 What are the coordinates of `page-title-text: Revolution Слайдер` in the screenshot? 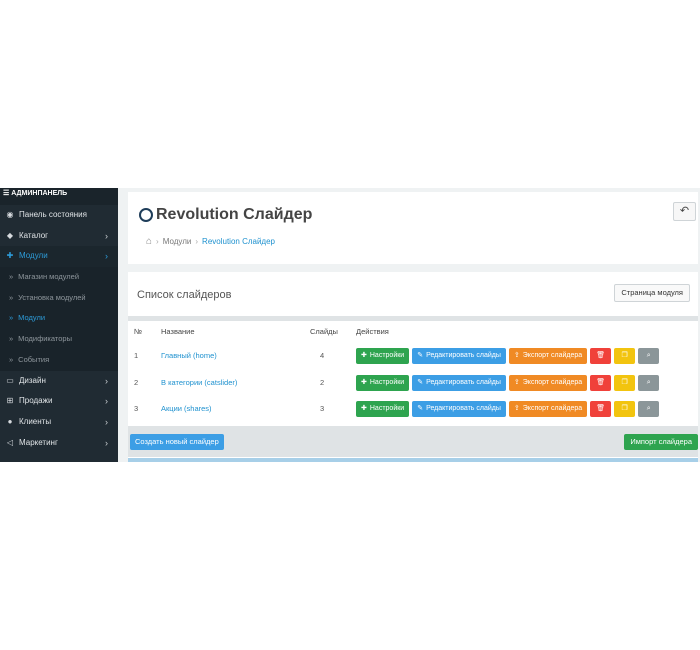 It's located at (234, 214).